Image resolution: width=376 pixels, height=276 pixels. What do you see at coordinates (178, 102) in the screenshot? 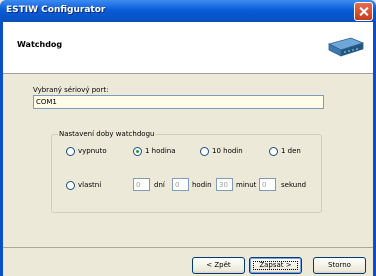
I see `port-input: COM1` at bounding box center [178, 102].